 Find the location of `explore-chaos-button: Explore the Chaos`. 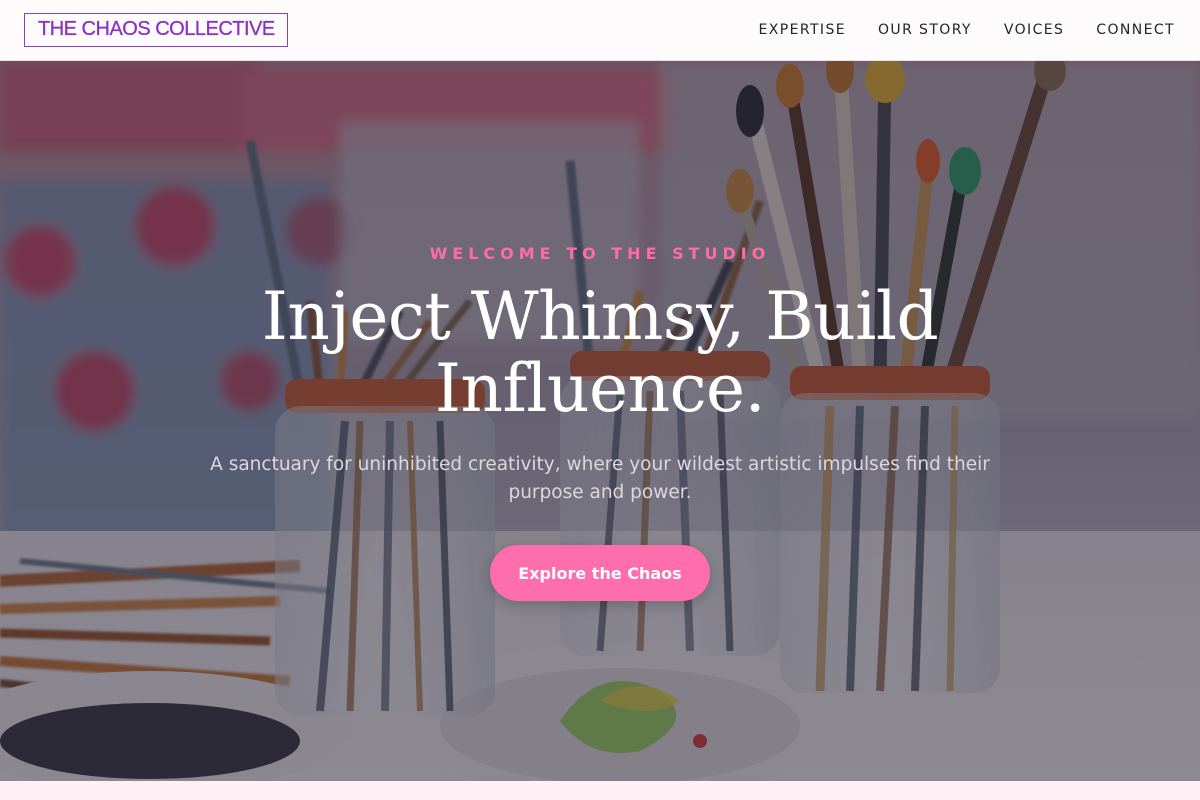

explore-chaos-button: Explore the Chaos is located at coordinates (600, 573).